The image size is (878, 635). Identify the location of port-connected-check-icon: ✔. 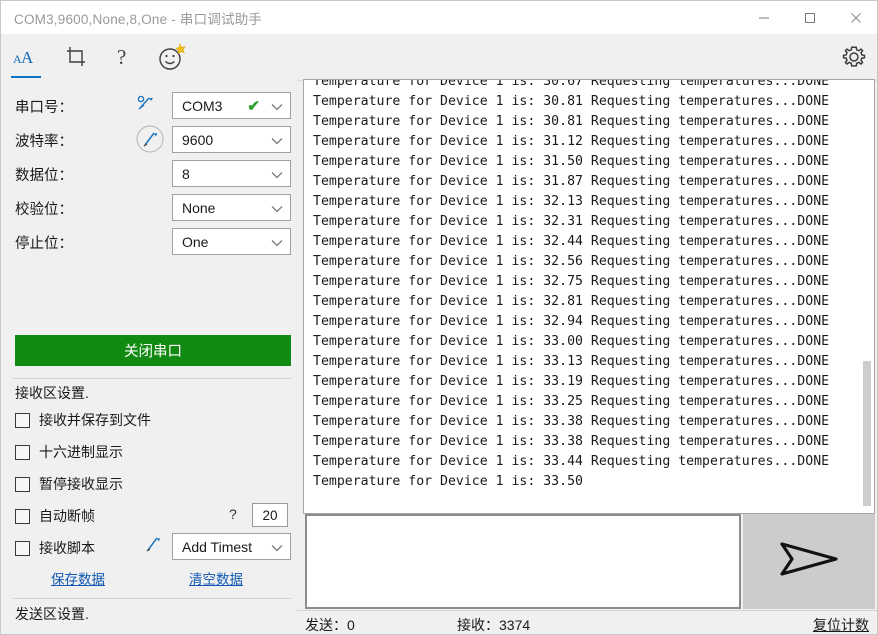
(253, 106).